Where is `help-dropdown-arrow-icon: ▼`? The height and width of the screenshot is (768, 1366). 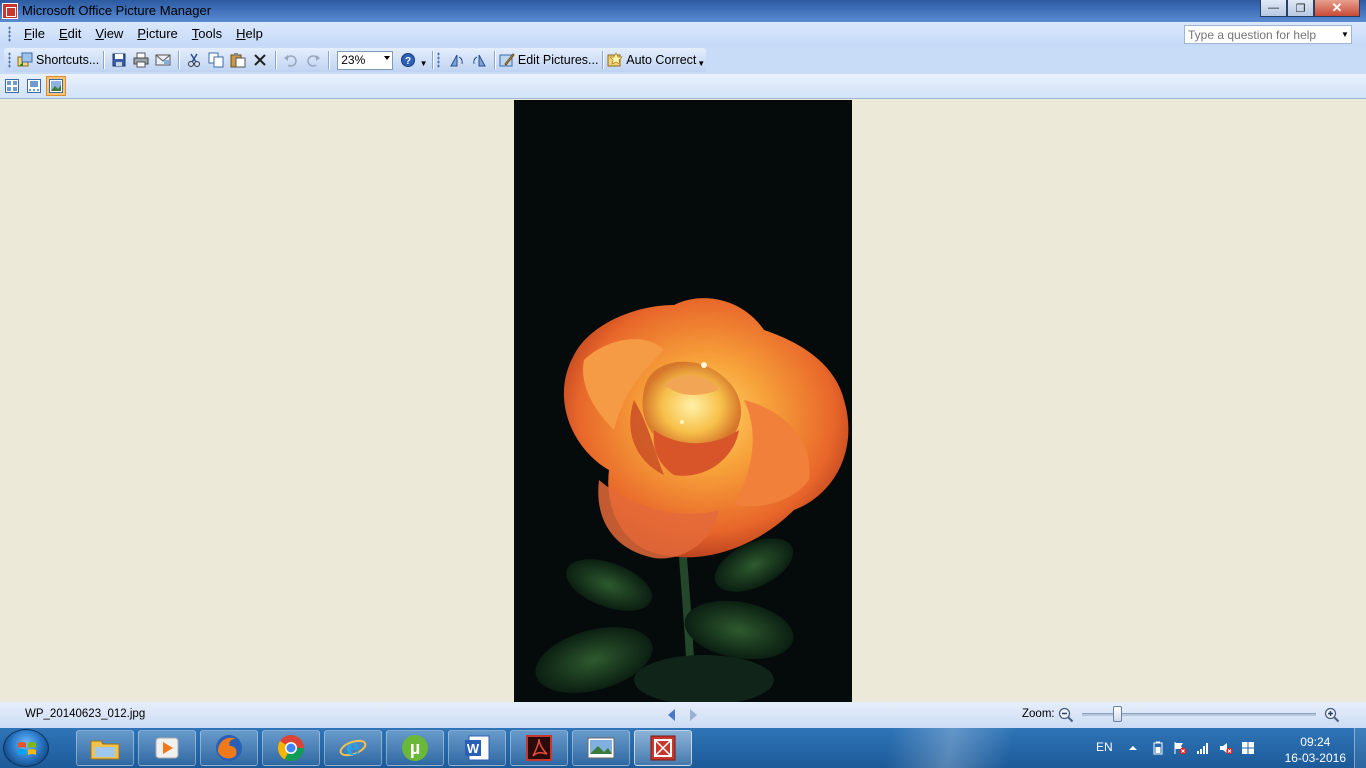
help-dropdown-arrow-icon: ▼ is located at coordinates (1345, 34).